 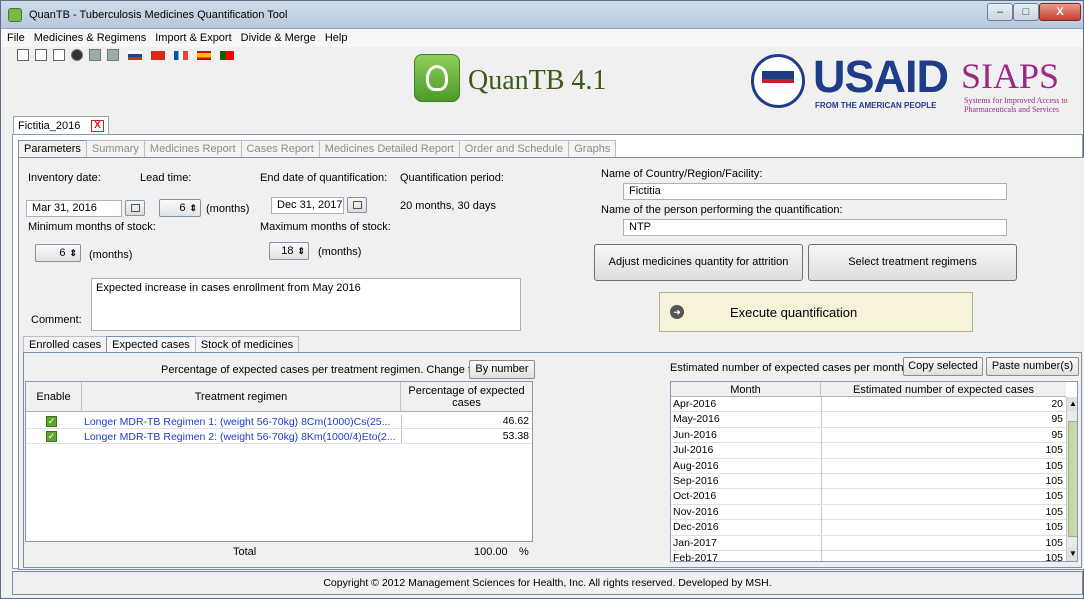 I want to click on tab-summary: Summary, so click(x=115, y=148).